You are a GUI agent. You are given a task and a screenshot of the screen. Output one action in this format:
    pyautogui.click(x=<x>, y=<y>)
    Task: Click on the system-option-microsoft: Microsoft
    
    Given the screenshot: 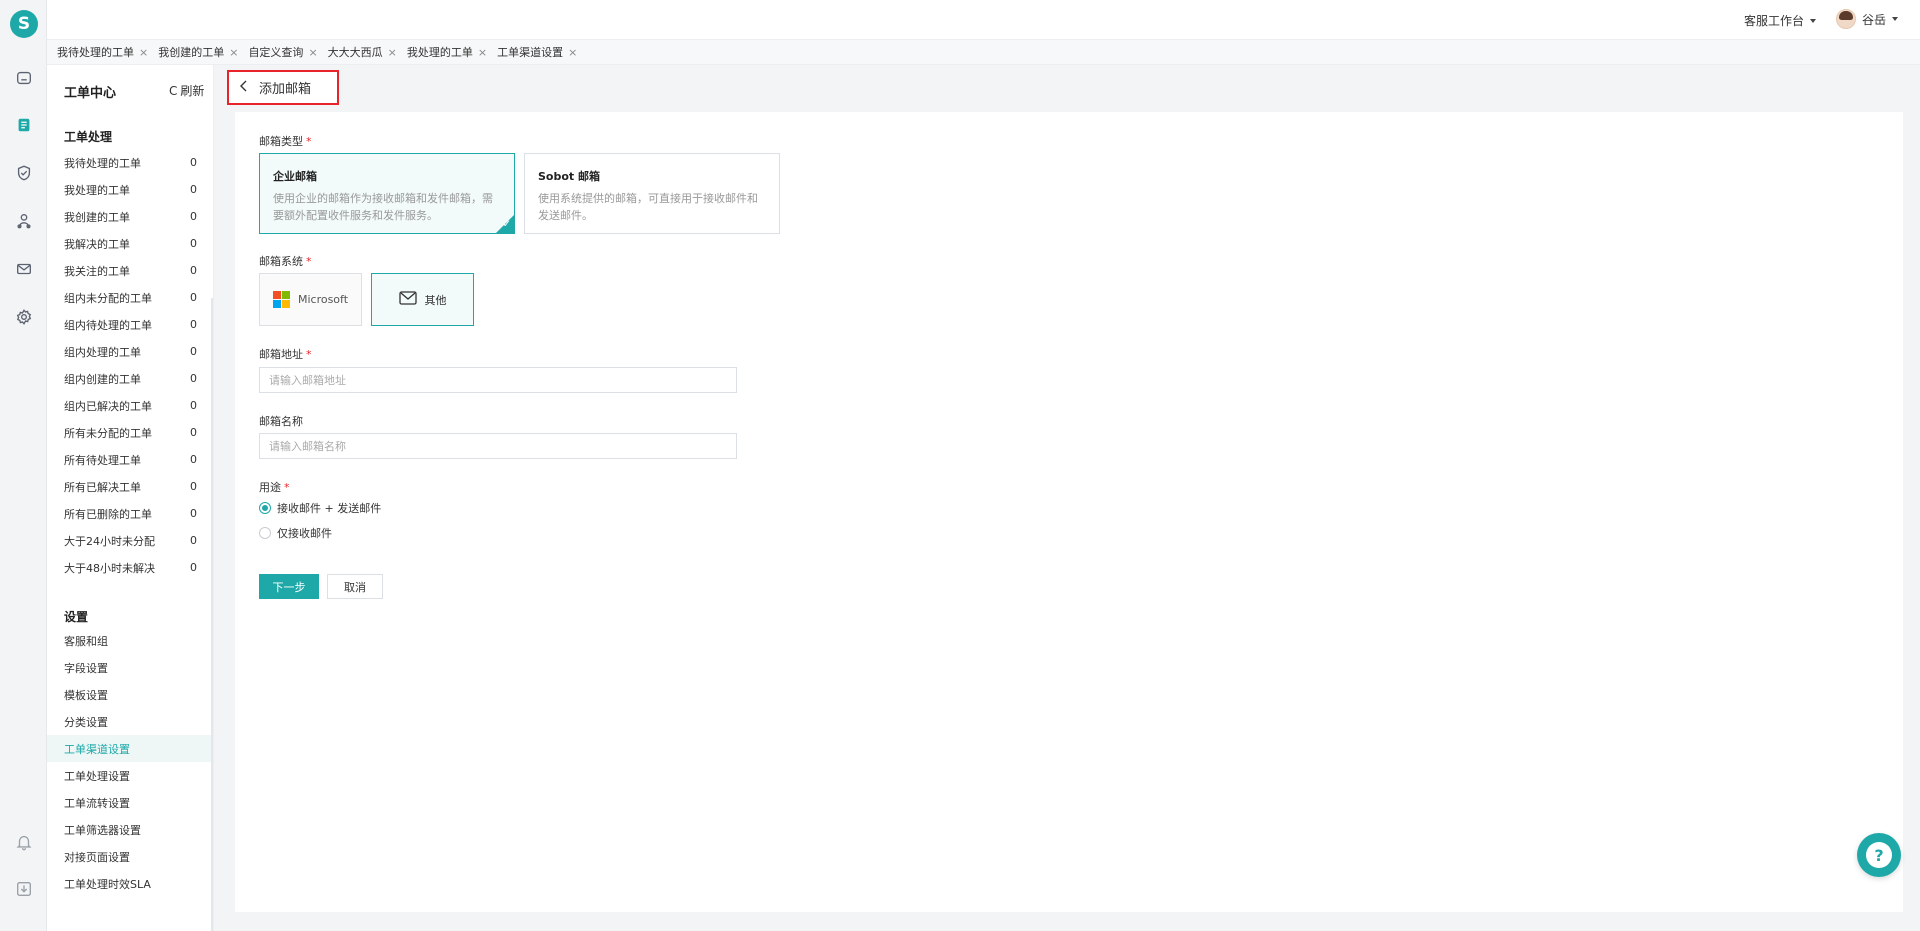 What is the action you would take?
    pyautogui.click(x=310, y=299)
    